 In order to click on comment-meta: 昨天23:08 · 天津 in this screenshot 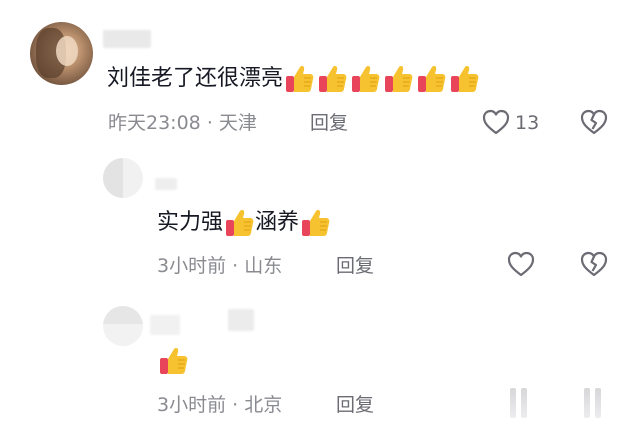, I will do `click(182, 123)`.